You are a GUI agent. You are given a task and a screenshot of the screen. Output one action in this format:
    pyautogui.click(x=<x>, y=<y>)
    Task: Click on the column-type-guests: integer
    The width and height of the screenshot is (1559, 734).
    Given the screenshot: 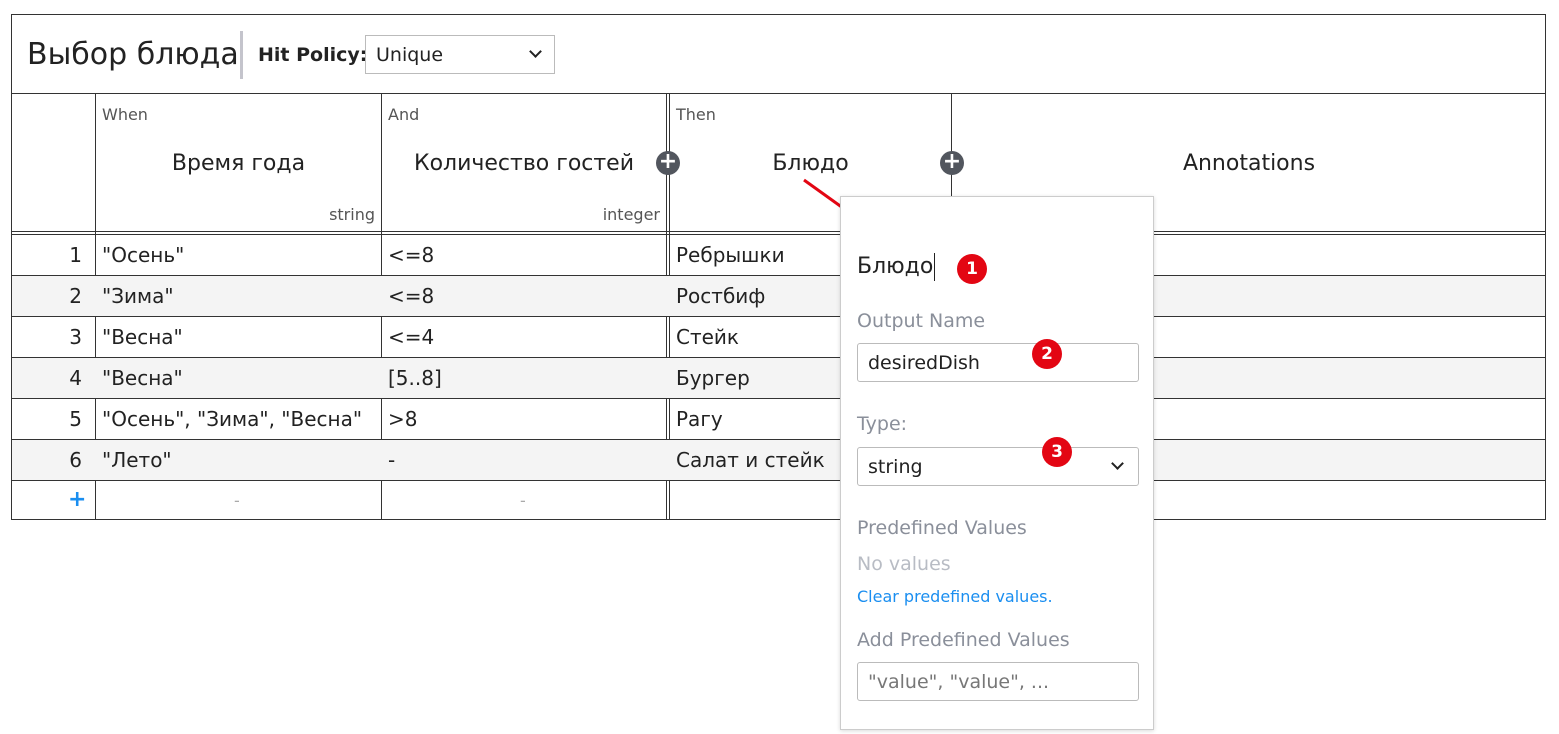 What is the action you would take?
    pyautogui.click(x=521, y=214)
    